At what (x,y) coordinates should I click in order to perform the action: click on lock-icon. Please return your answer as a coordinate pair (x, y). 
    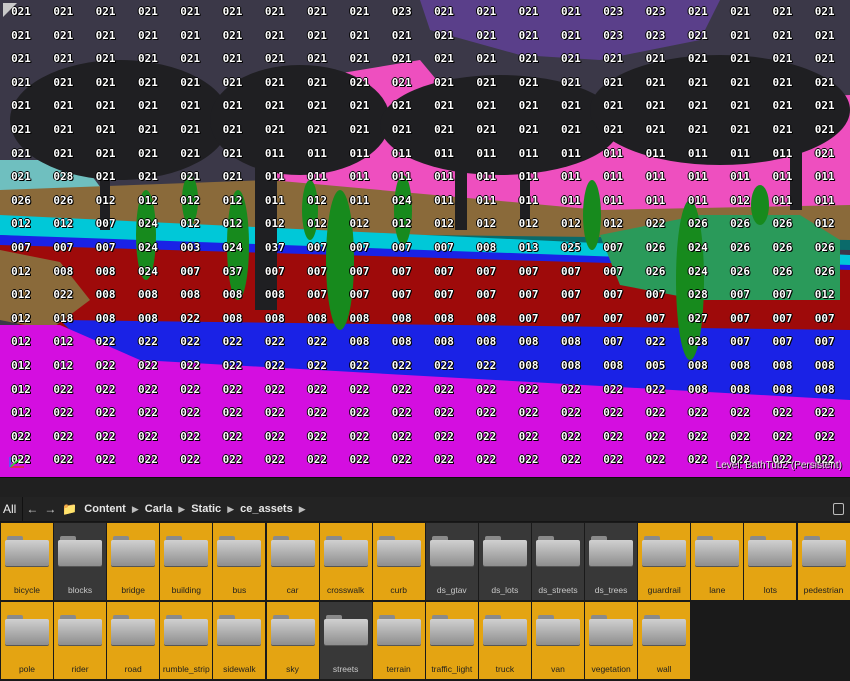
    Looking at the image, I should click on (838, 509).